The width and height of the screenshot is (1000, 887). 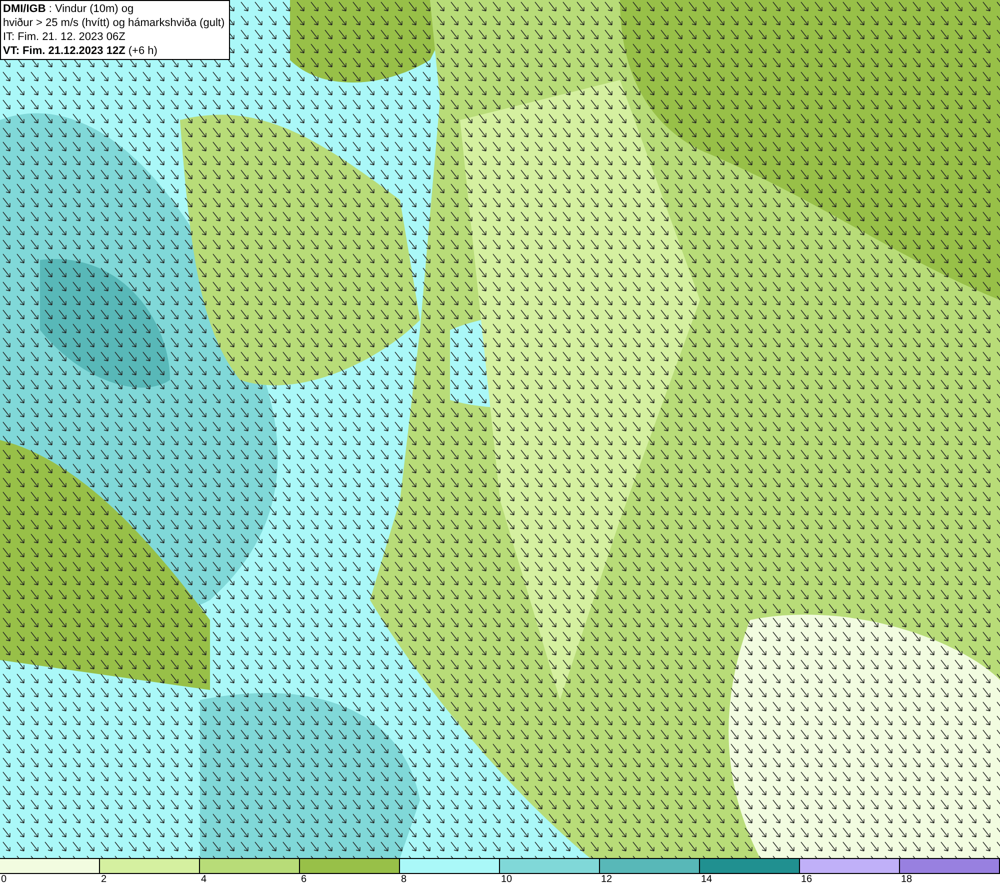 I want to click on legend-tick-label: 14, so click(x=706, y=880).